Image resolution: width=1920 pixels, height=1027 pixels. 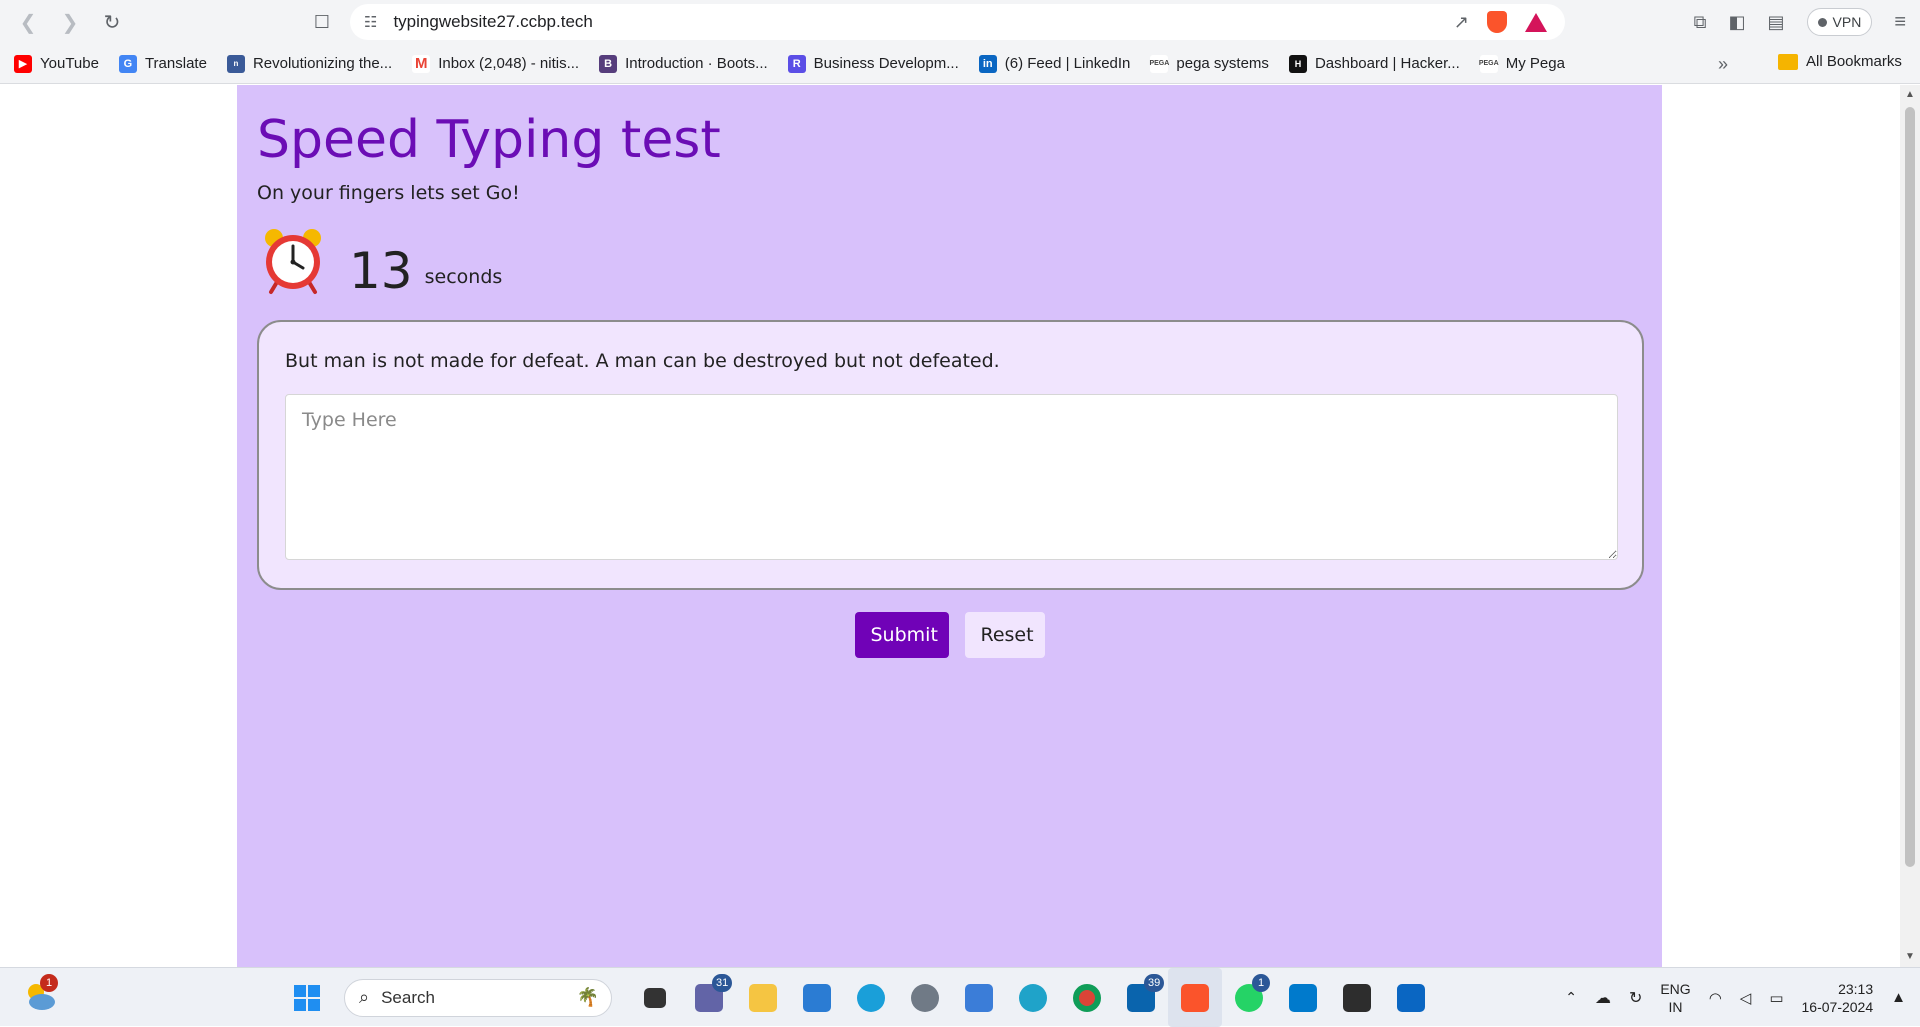 I want to click on address-bar: ☷ typingwebsite27.ccbp.tech ↗, so click(x=957, y=22).